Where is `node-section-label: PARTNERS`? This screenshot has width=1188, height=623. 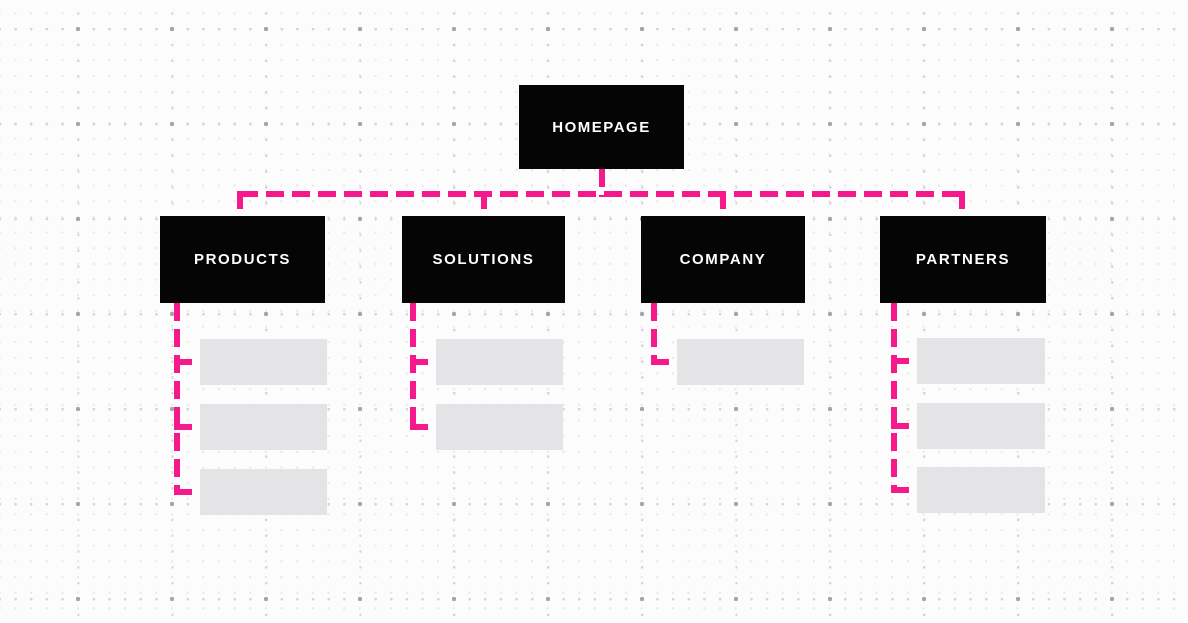 node-section-label: PARTNERS is located at coordinates (963, 259).